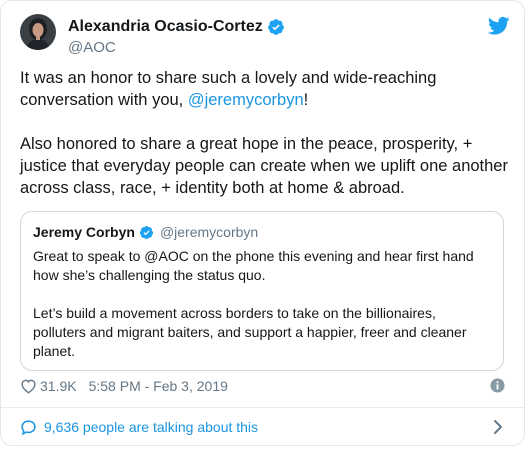  What do you see at coordinates (262, 407) in the screenshot?
I see `divider` at bounding box center [262, 407].